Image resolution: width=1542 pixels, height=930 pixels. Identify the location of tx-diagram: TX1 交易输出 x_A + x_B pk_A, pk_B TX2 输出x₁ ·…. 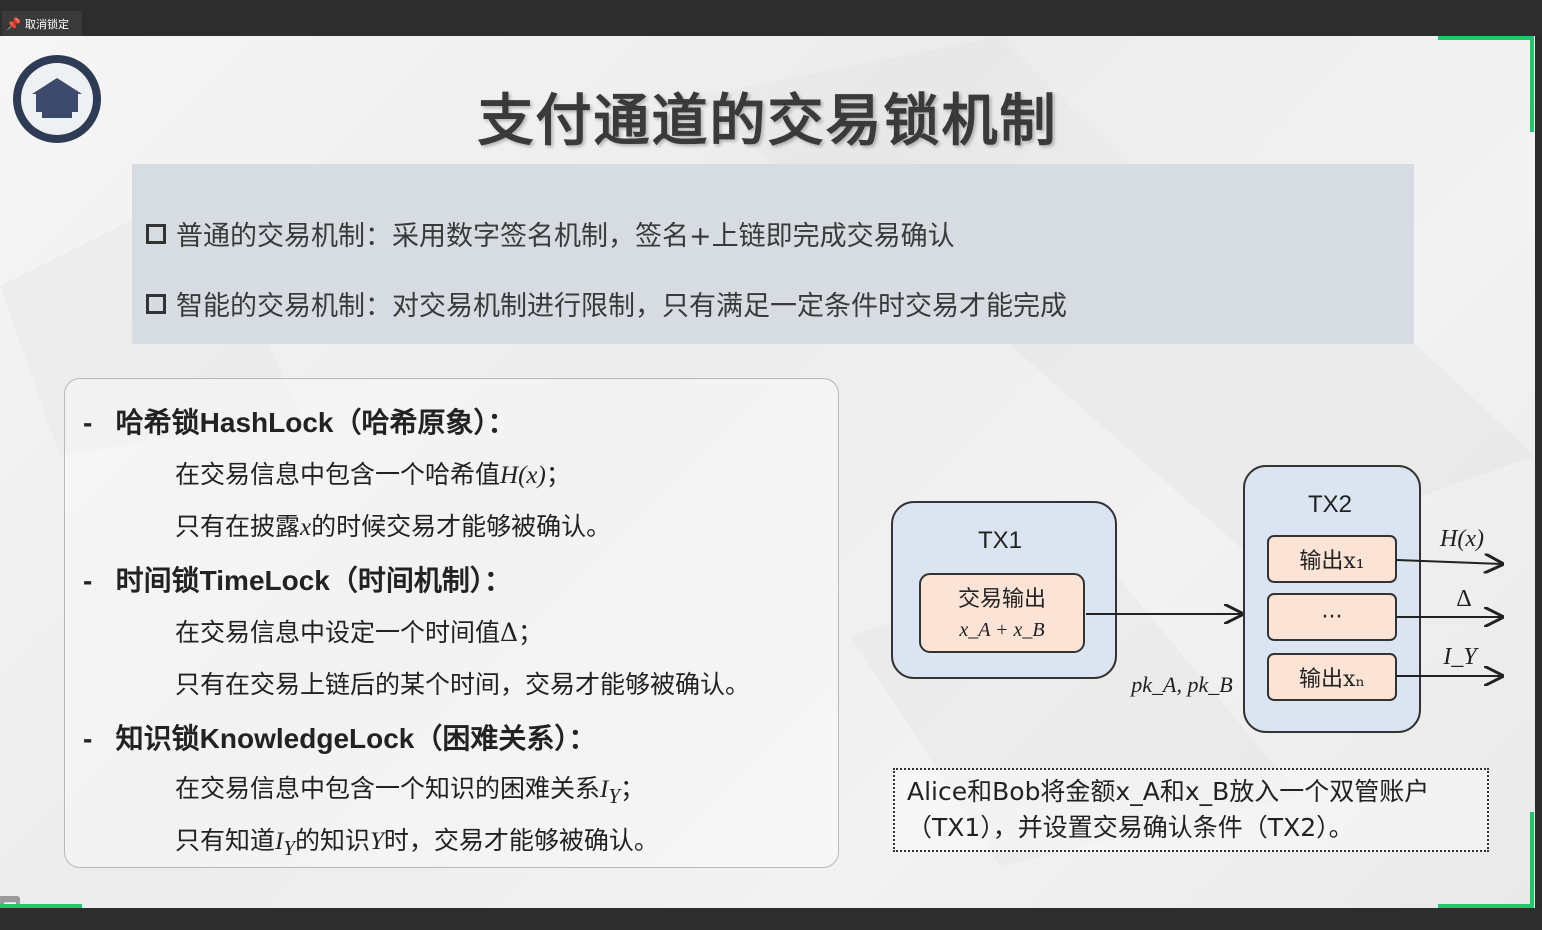
(1205, 599).